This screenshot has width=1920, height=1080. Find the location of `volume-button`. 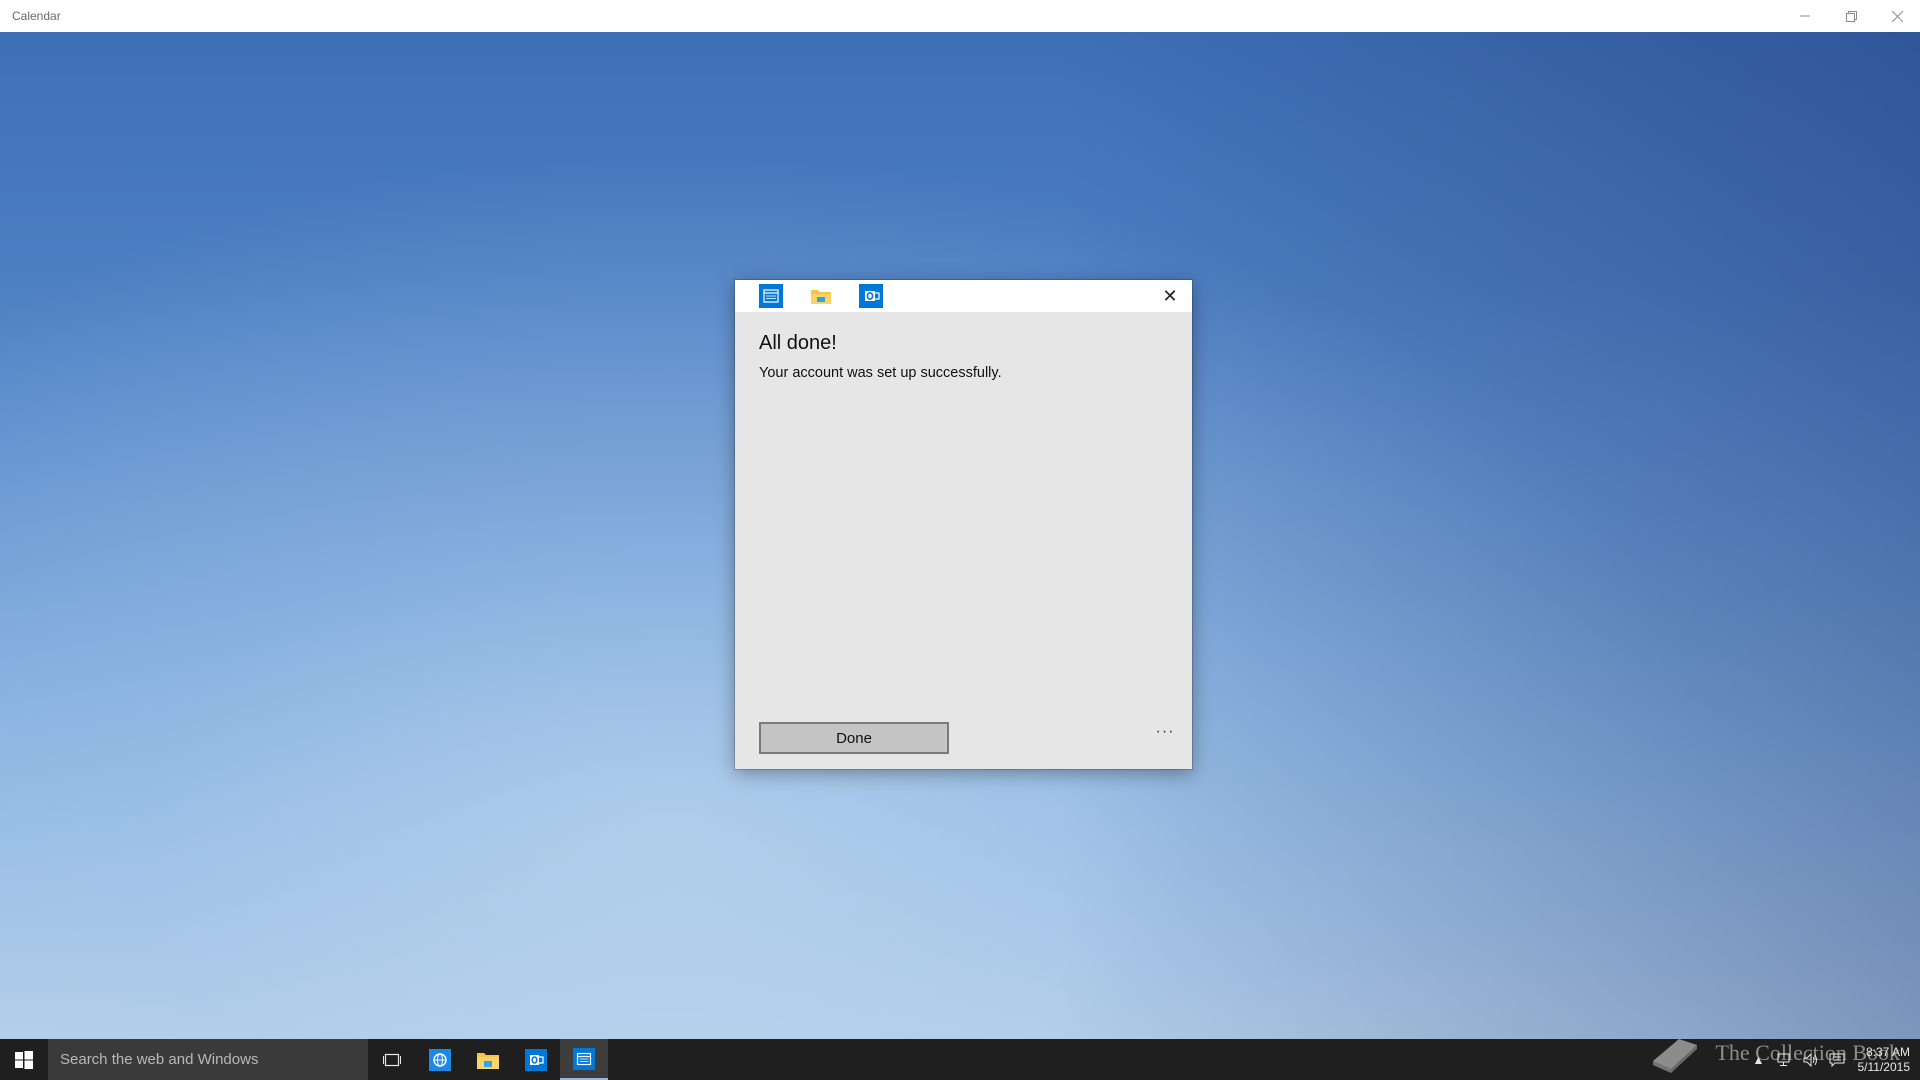

volume-button is located at coordinates (1811, 1059).